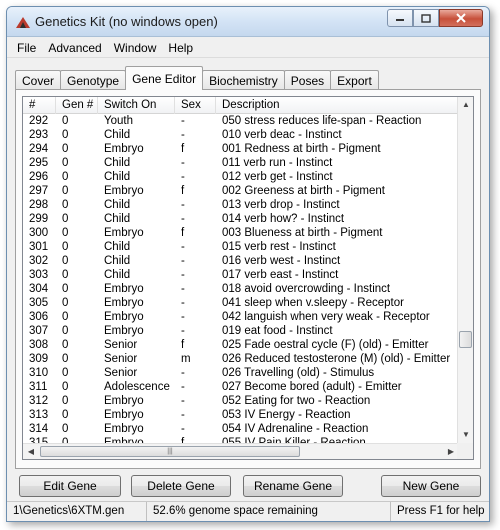 The width and height of the screenshot is (500, 530). I want to click on horizontal-scrollbar: ◀ ||| ▶, so click(241, 451).